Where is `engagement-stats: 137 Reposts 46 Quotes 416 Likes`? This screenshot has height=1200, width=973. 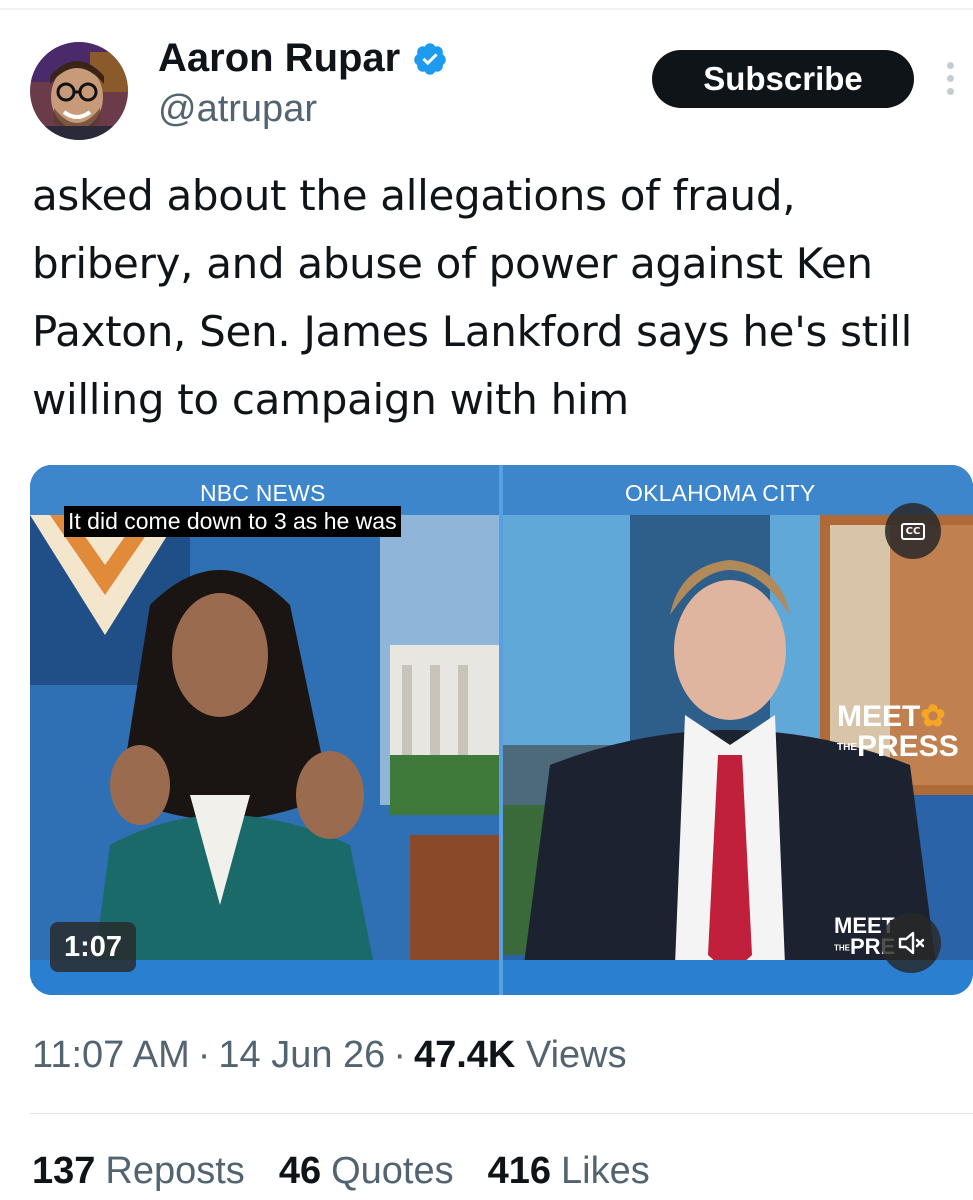 engagement-stats: 137 Reposts 46 Quotes 416 Likes is located at coordinates (341, 1171).